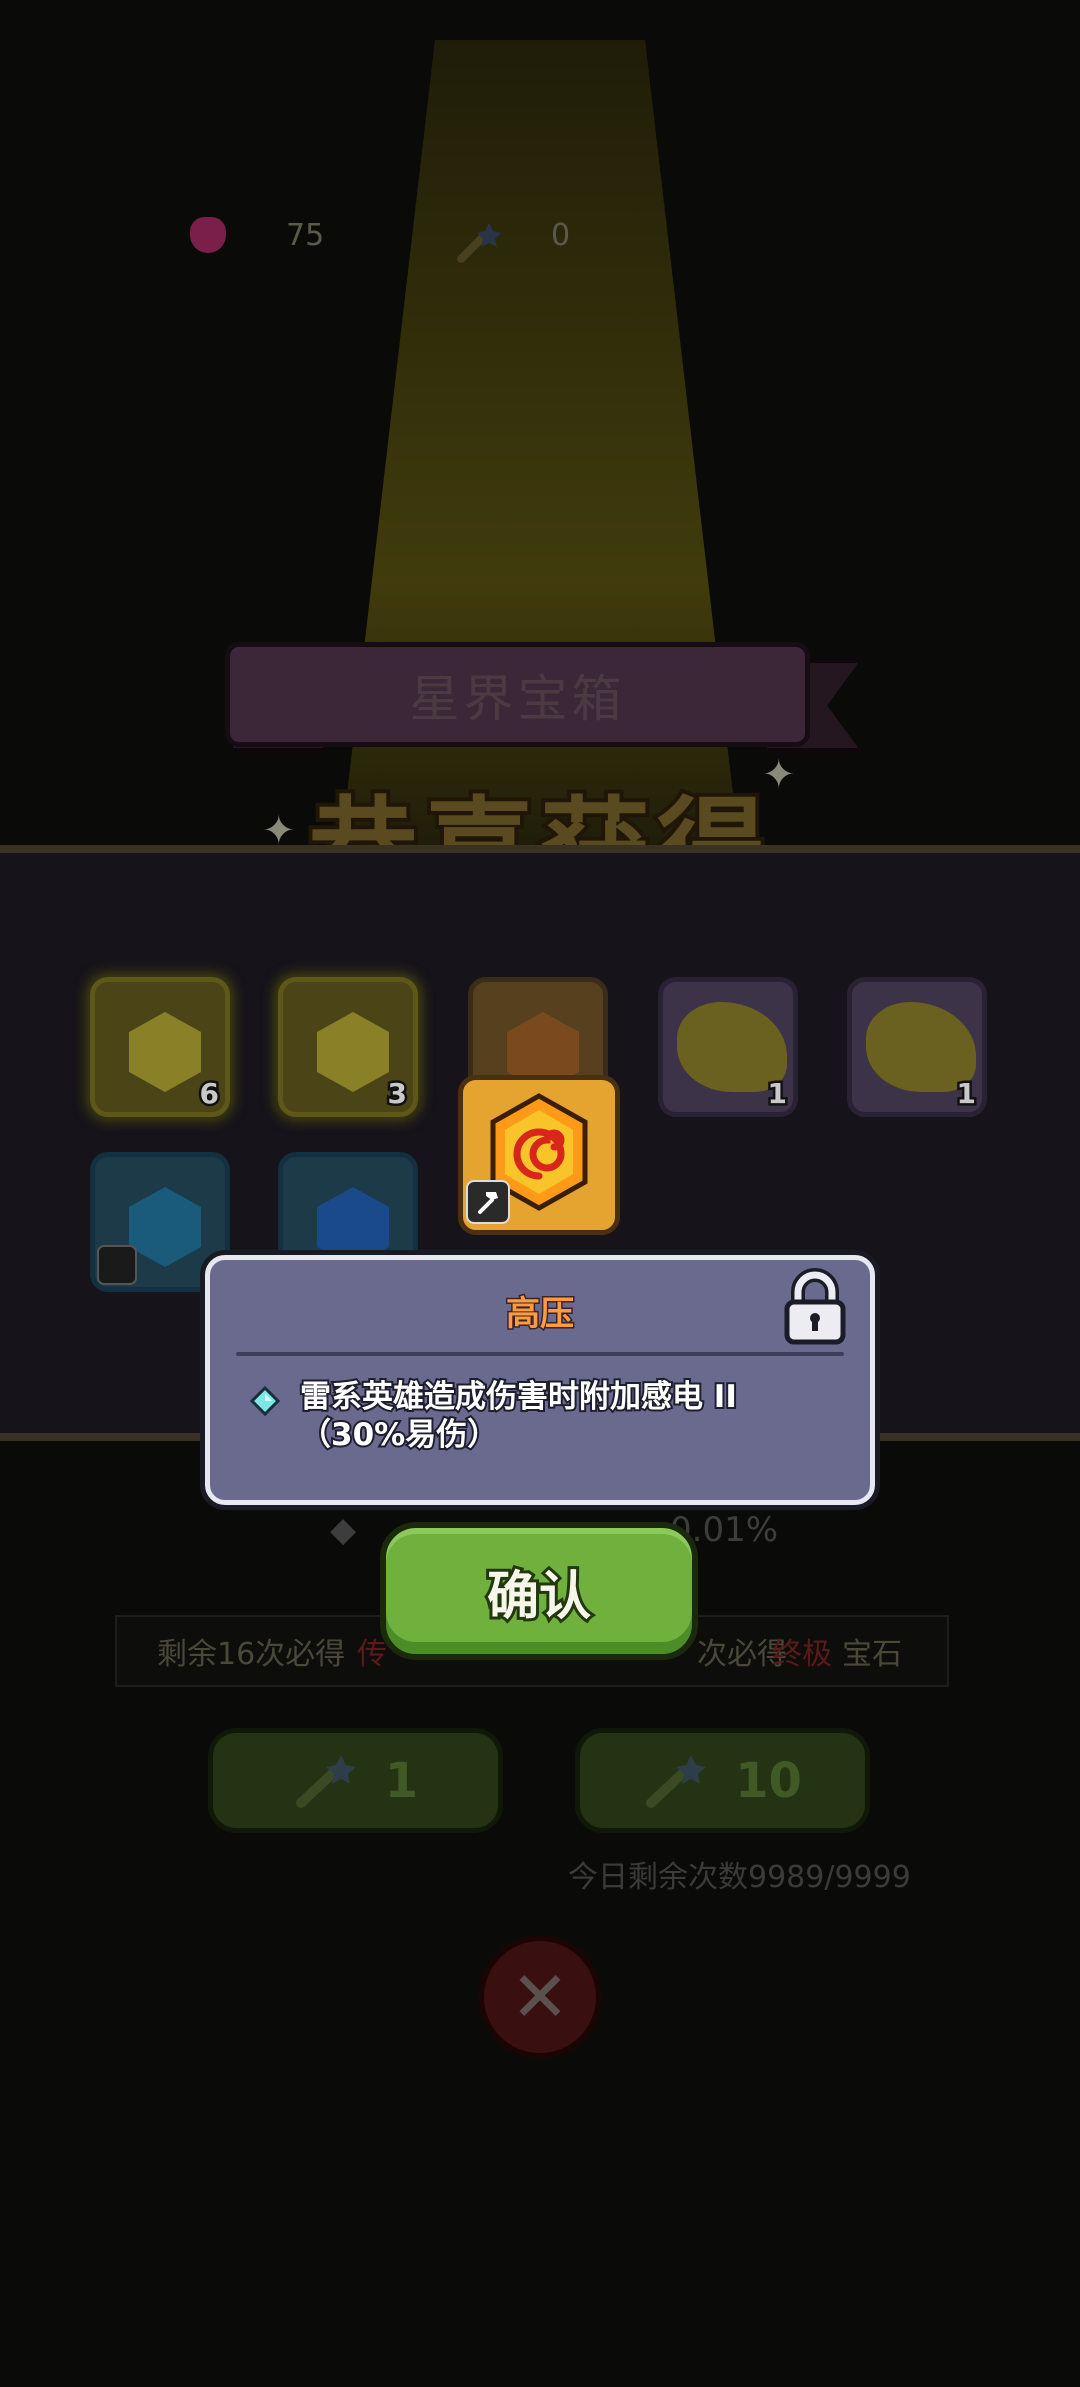 This screenshot has width=1080, height=2387. Describe the element at coordinates (251, 1654) in the screenshot. I see `pity-left-text: 剩余16次必得` at that location.